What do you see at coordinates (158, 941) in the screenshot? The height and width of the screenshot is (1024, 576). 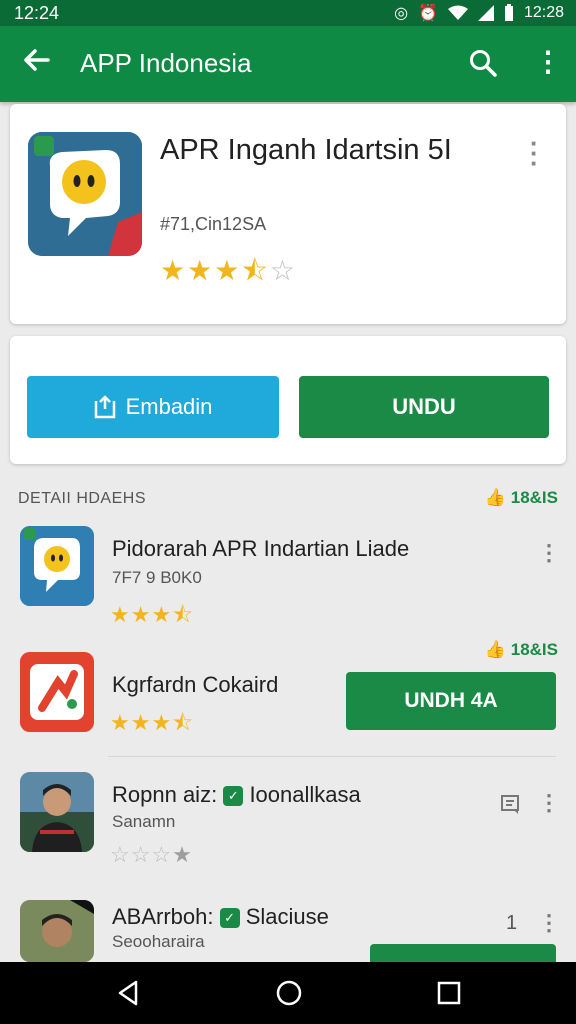 I see `list-item-subtitle: Seooharaira` at bounding box center [158, 941].